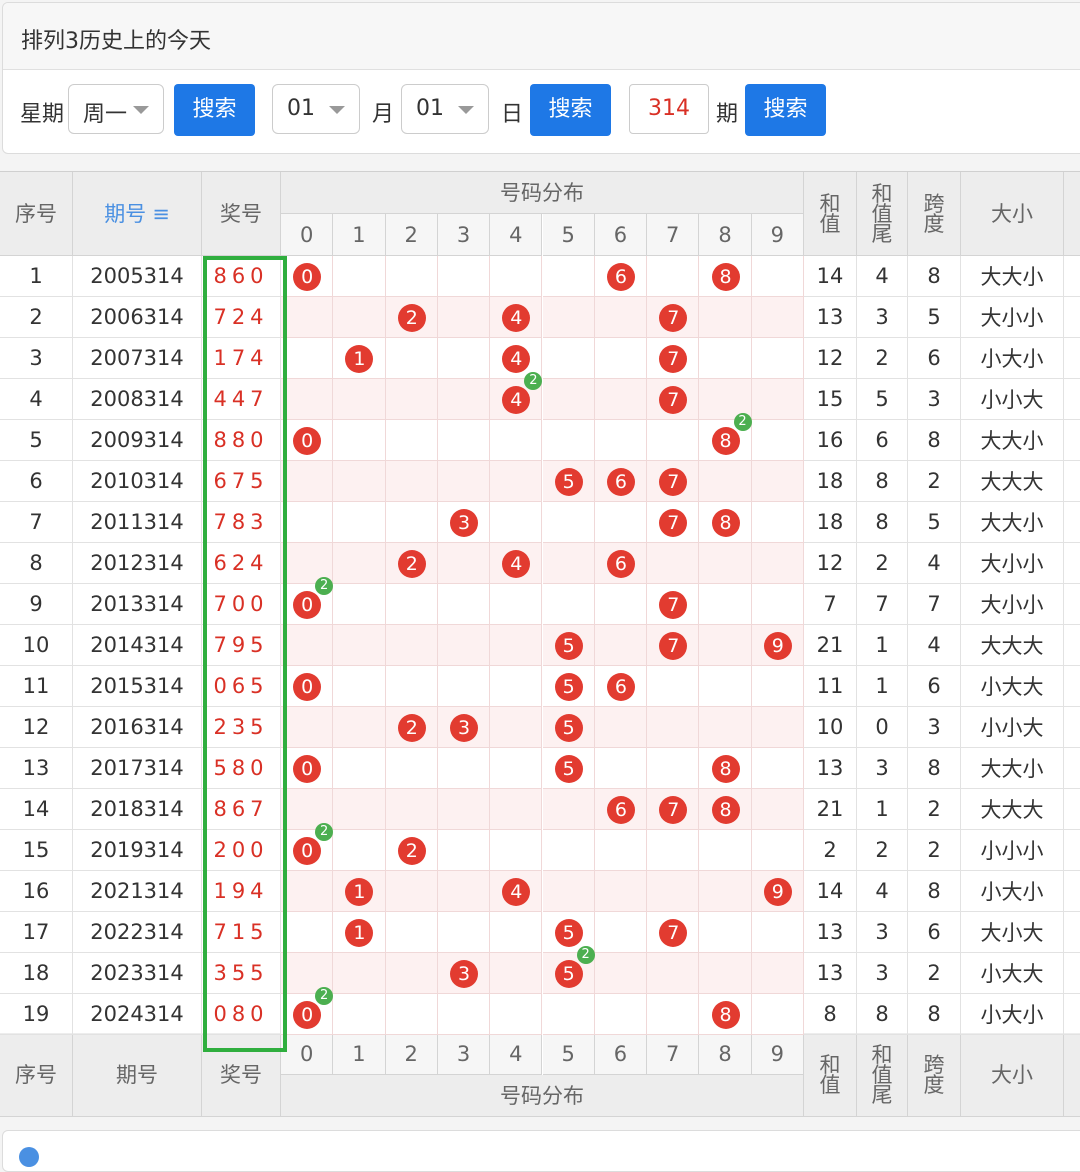 The image size is (1080, 1172). Describe the element at coordinates (241, 891) in the screenshot. I see `row-number: 194` at that location.